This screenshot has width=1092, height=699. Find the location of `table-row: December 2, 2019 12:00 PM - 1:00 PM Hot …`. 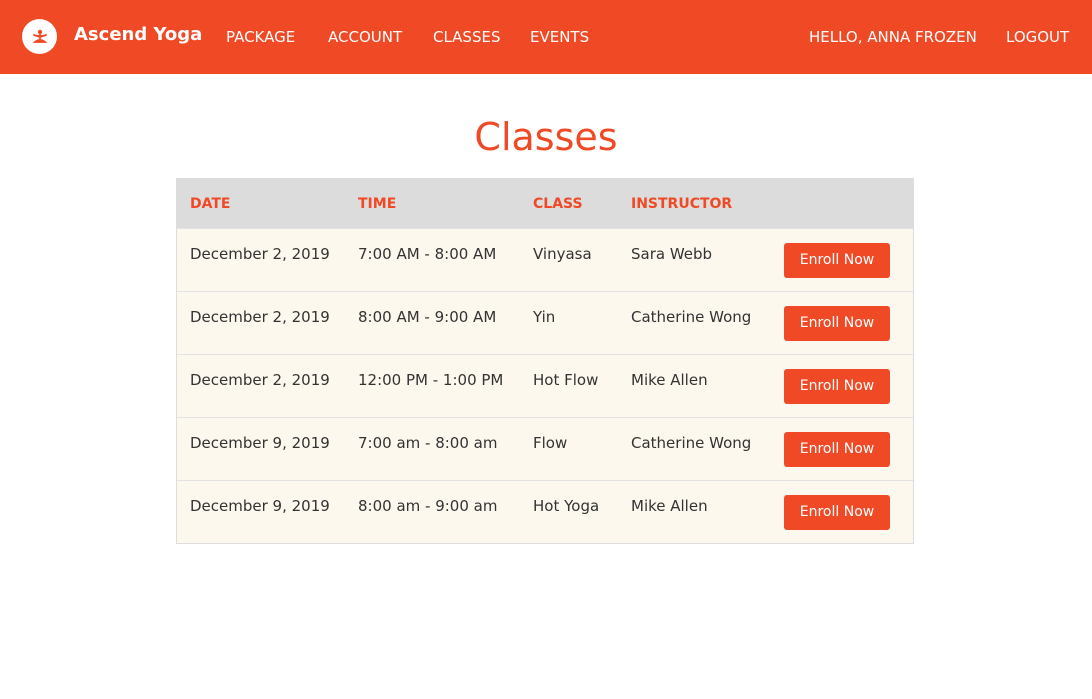

table-row: December 2, 2019 12:00 PM - 1:00 PM Hot … is located at coordinates (545, 385).